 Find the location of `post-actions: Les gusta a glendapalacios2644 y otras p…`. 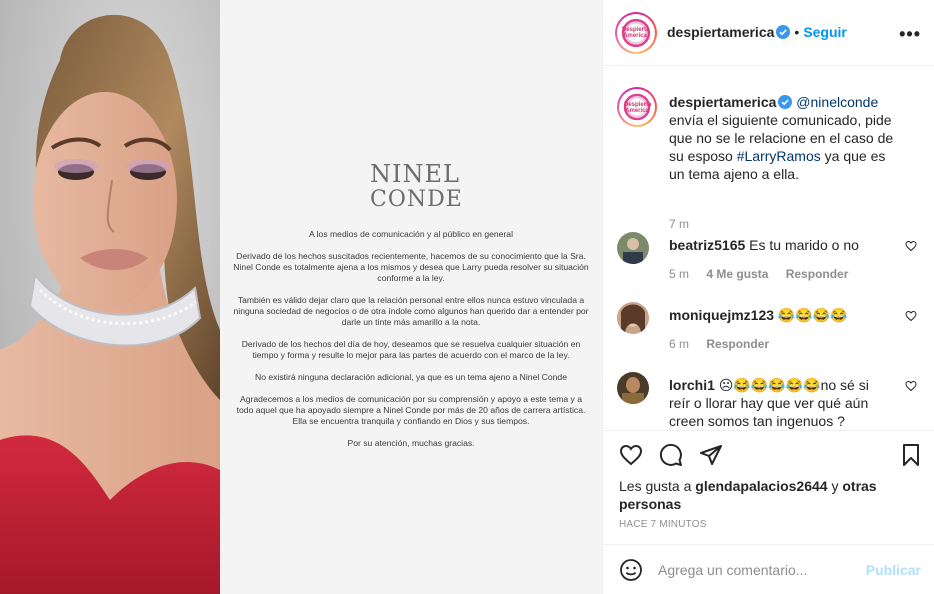

post-actions: Les gusta a glendapalacios2644 y otras p… is located at coordinates (768, 485).